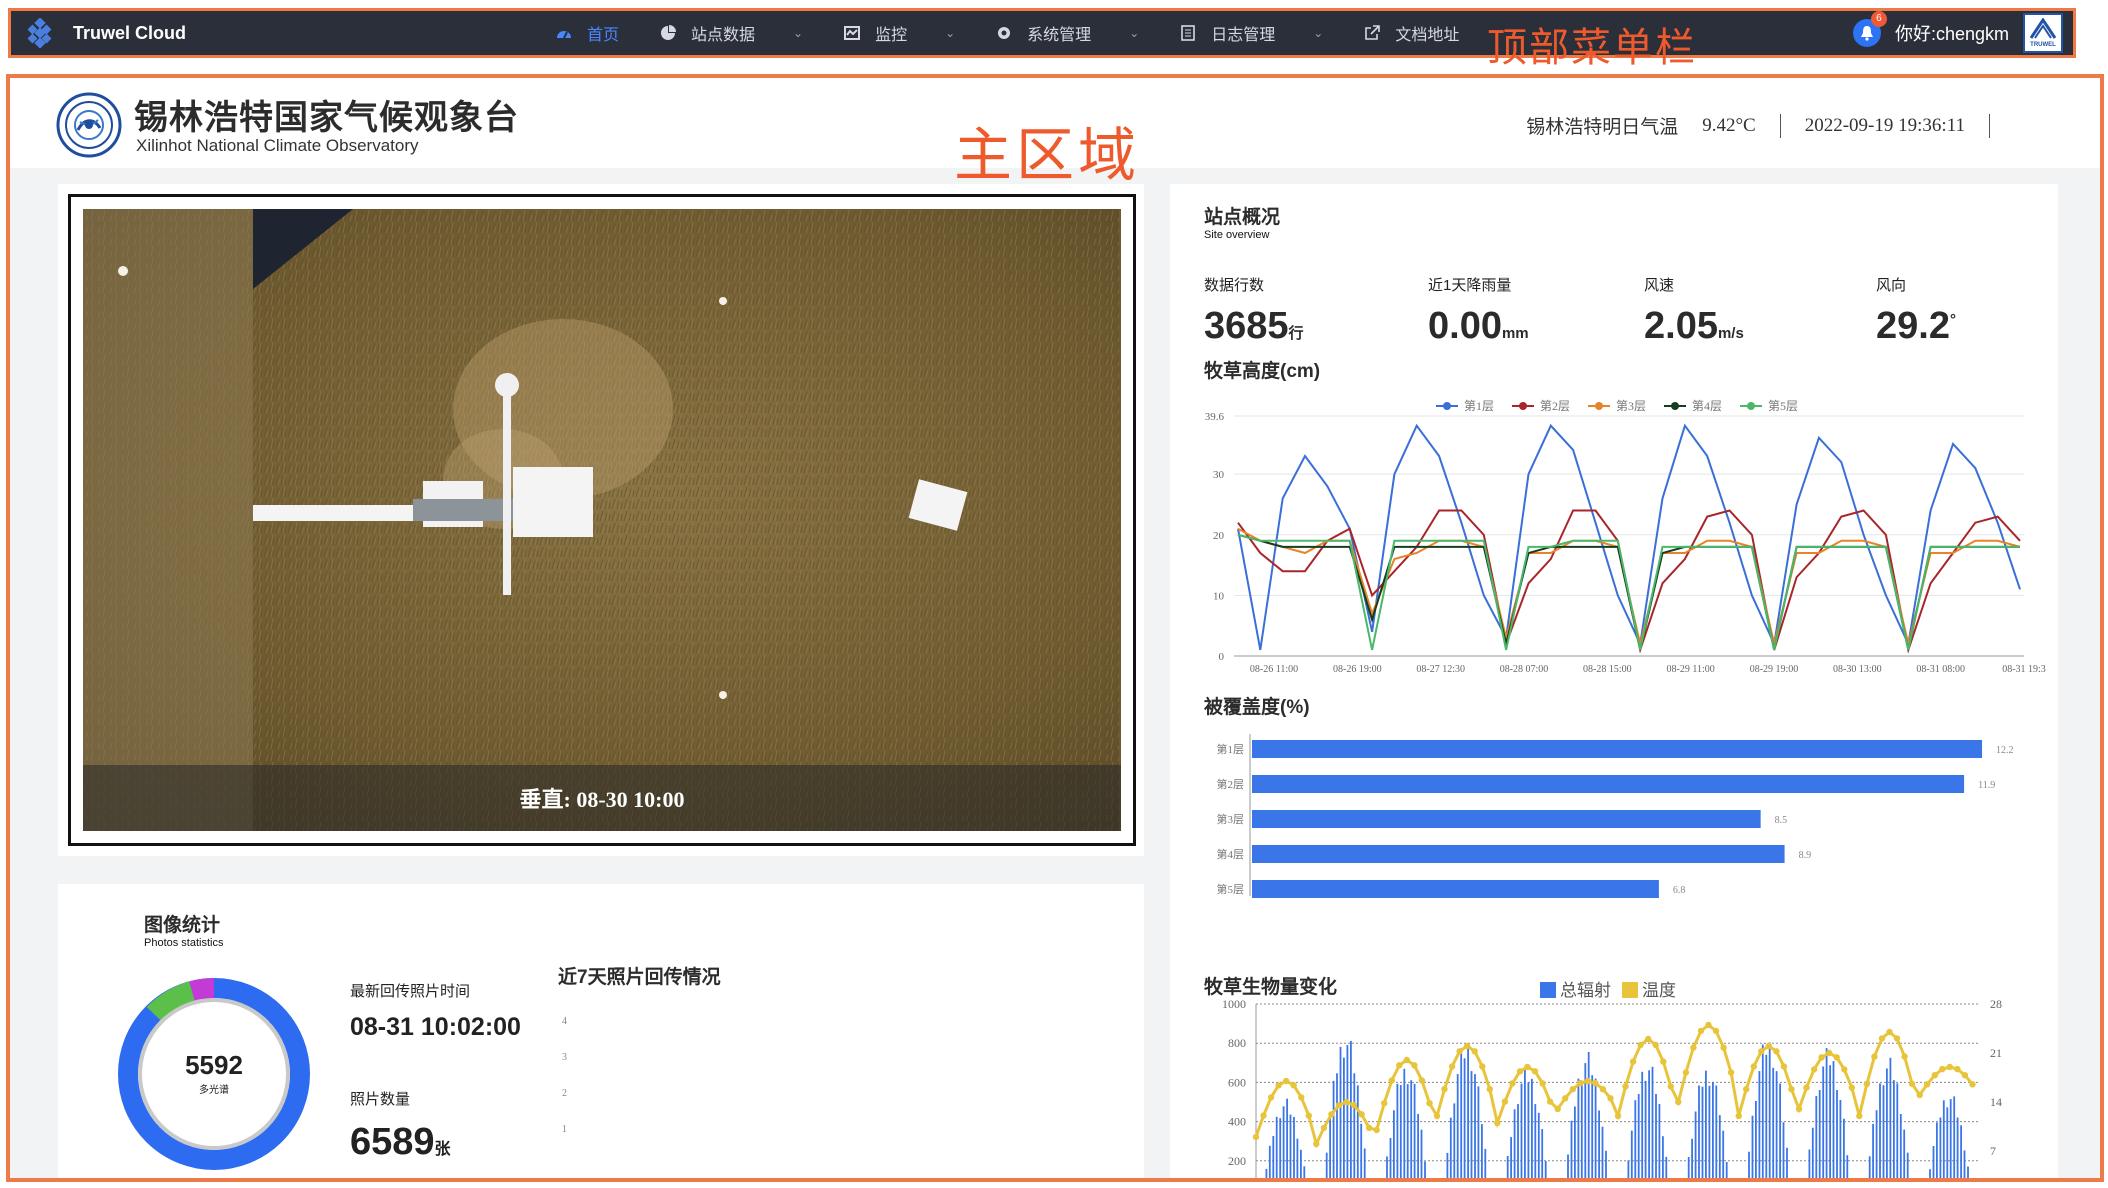 Image resolution: width=2108 pixels, height=1188 pixels. What do you see at coordinates (1986, 785) in the screenshot?
I see `bar-value-label: 11.9` at bounding box center [1986, 785].